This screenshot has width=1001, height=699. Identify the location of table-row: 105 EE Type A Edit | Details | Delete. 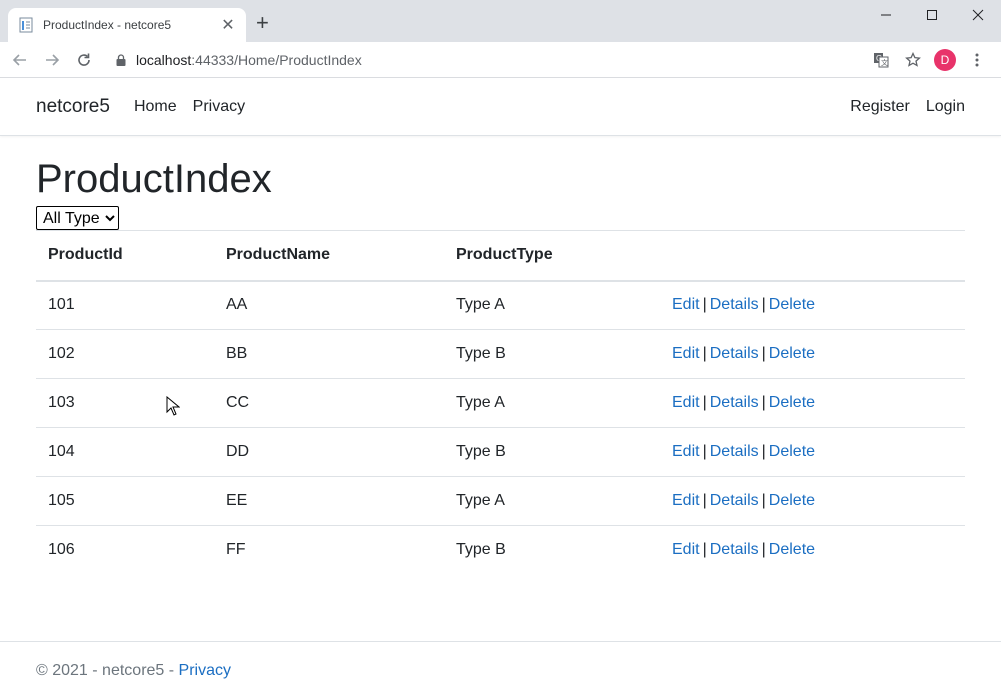
(500, 501).